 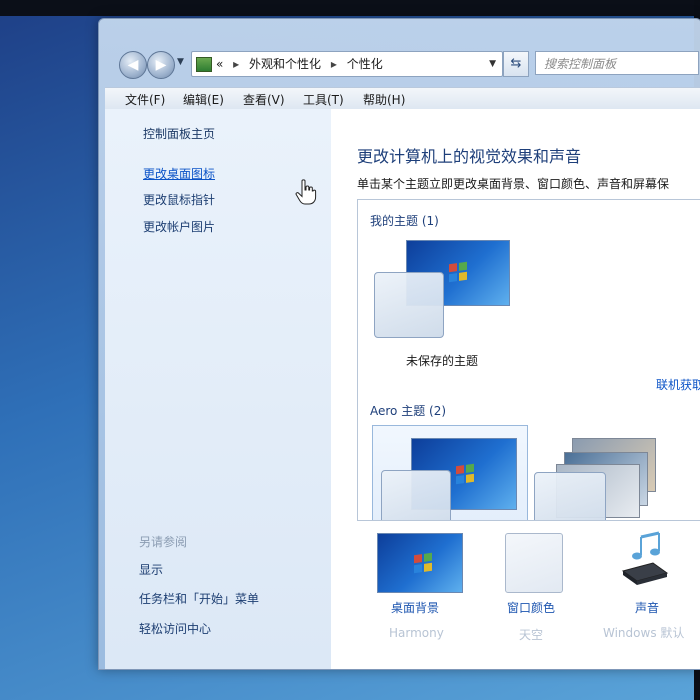 I want to click on address-bar: « ▸ 外观和个性化 ▸ 个性化 ▼, so click(x=347, y=64).